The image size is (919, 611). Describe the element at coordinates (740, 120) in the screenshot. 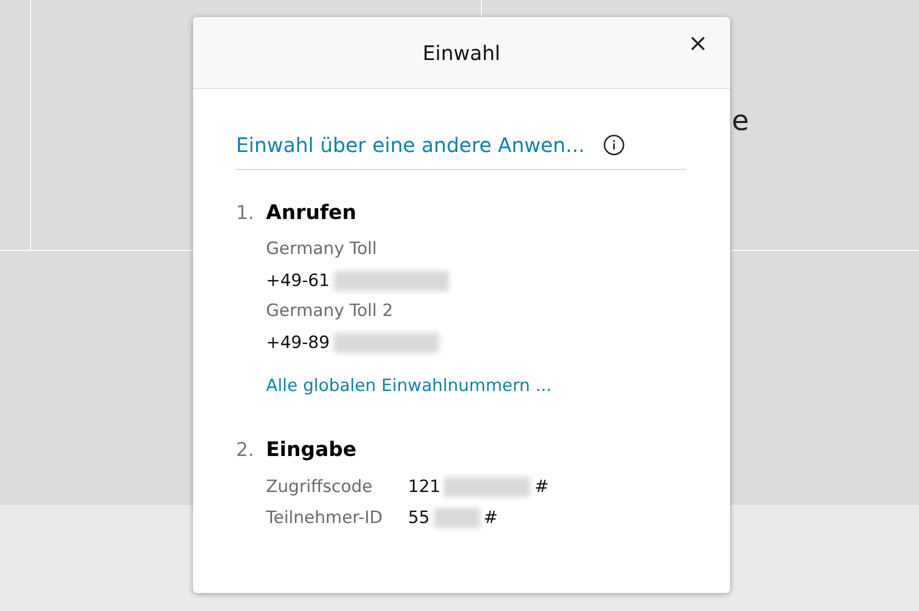

I see `background-text: e` at that location.